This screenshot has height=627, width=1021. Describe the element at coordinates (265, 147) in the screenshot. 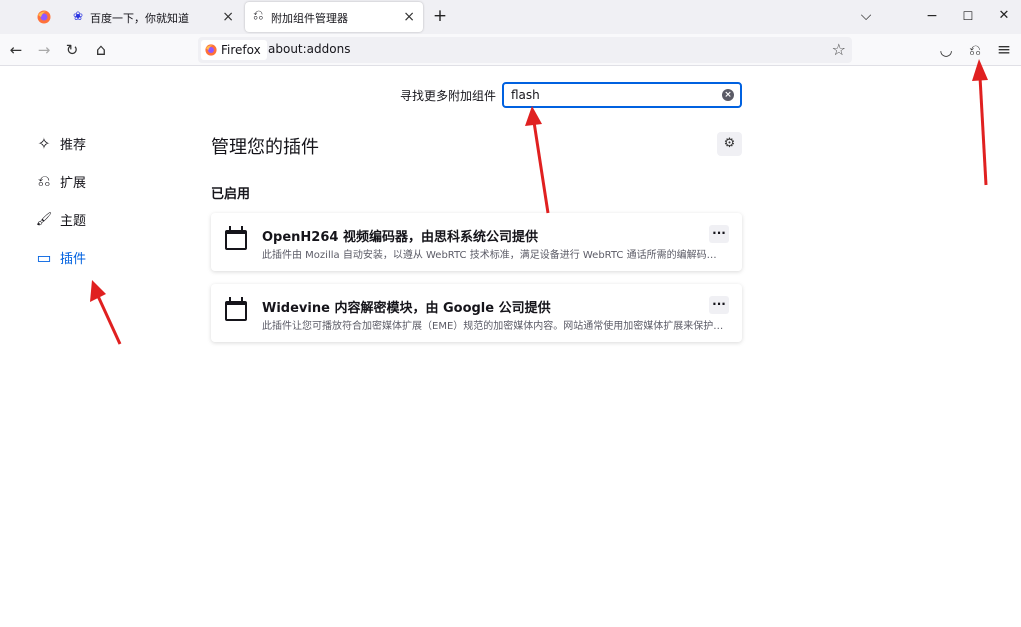

I see `page-title: 管理您的插件` at that location.